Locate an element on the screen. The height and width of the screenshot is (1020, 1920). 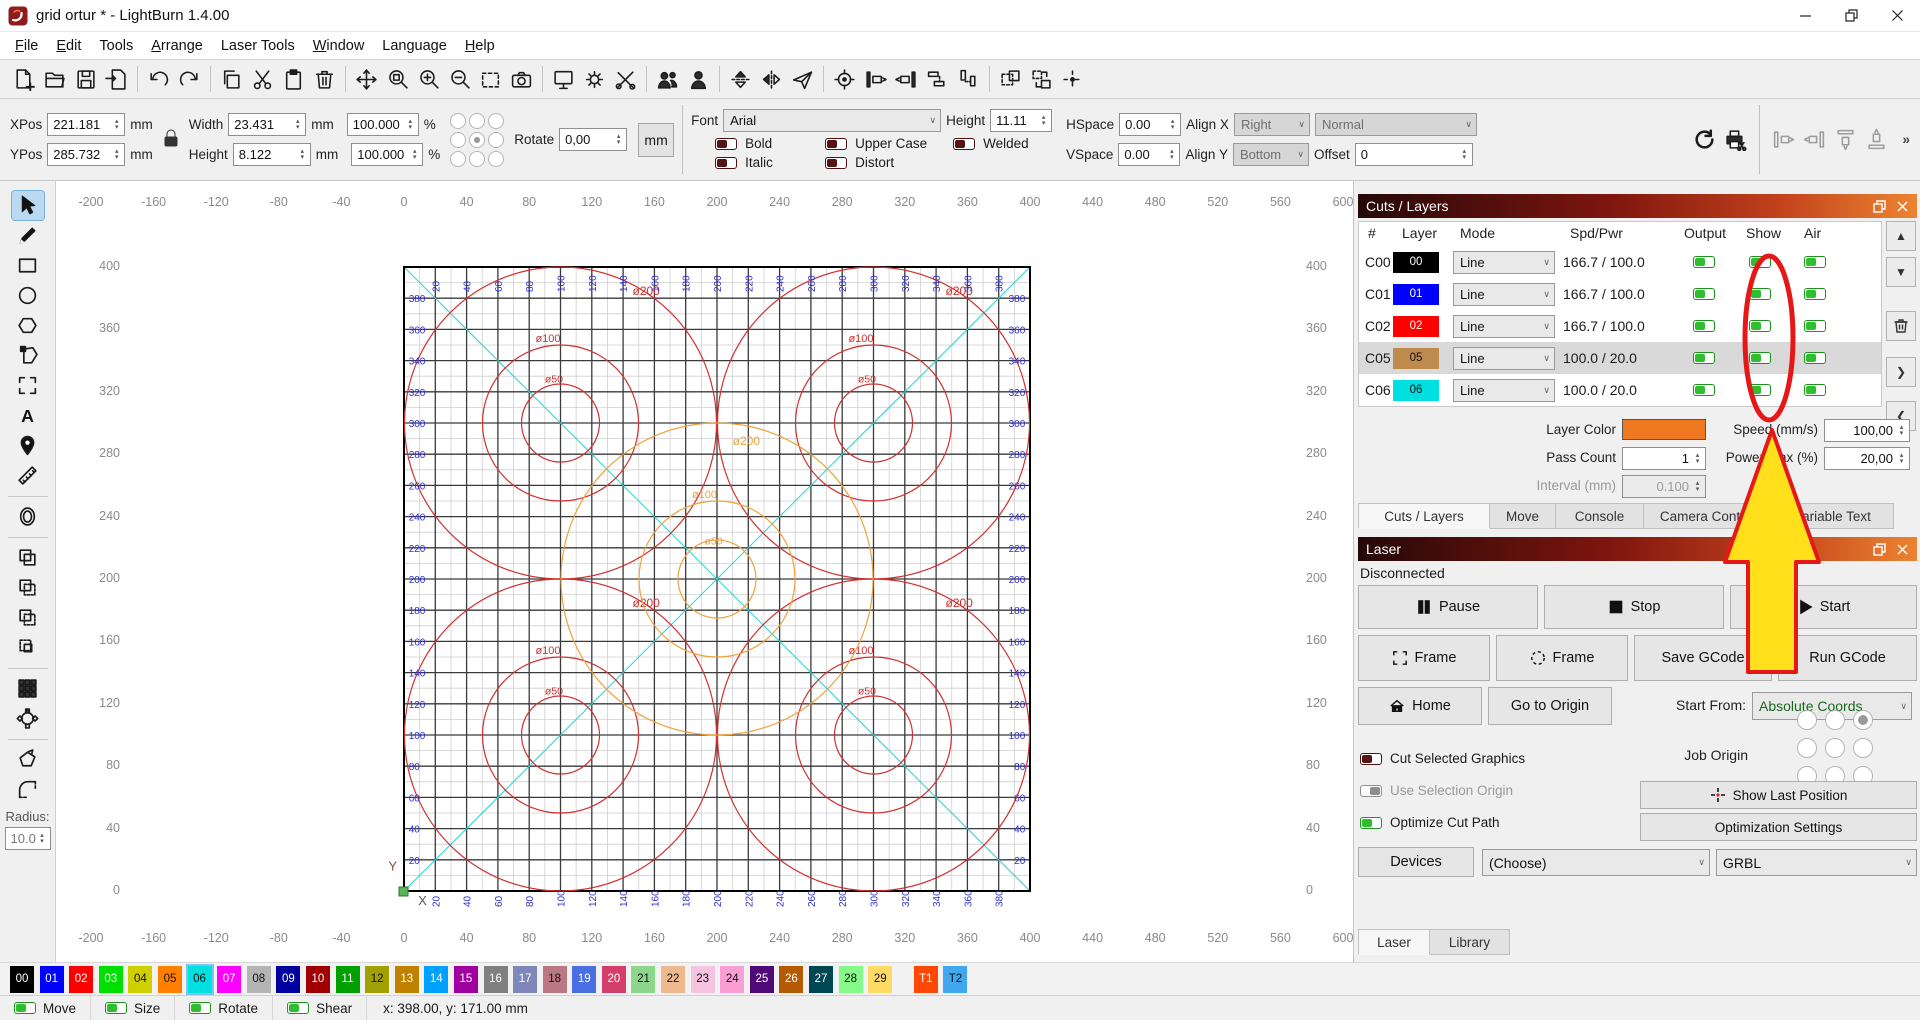
tab-camera-control: Camera Control is located at coordinates (1708, 516).